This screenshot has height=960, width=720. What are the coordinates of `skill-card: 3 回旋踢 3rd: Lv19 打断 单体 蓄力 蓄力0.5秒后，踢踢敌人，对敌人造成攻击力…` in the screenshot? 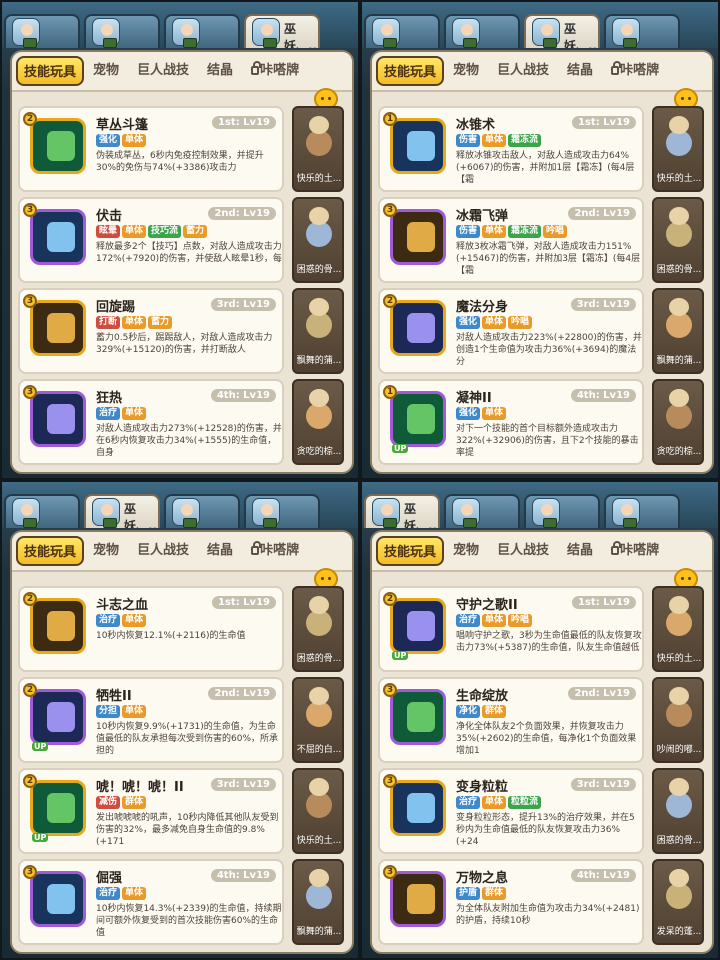 It's located at (151, 331).